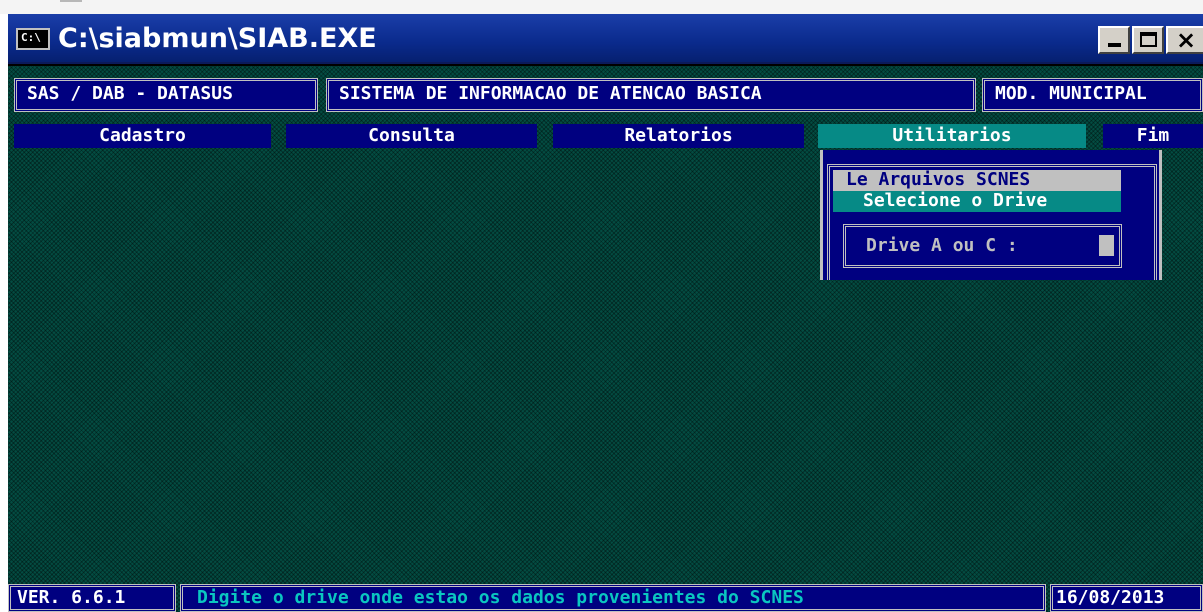 Image resolution: width=1203 pixels, height=612 pixels. I want to click on menu-cadastro: Cadastro, so click(142, 136).